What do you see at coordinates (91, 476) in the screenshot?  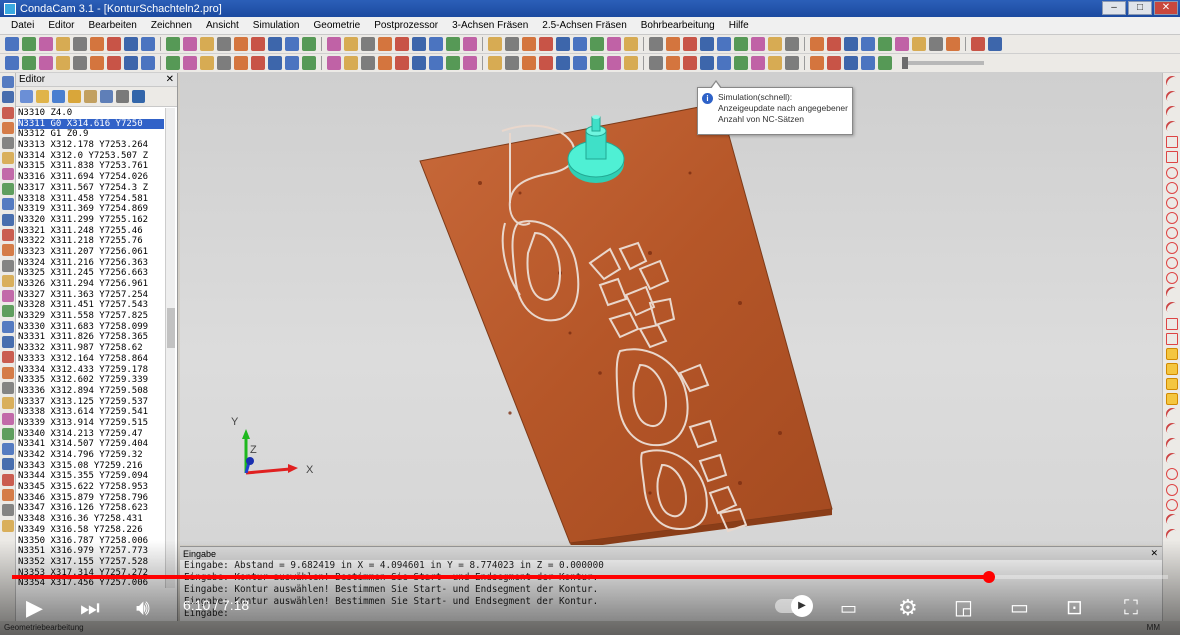 I see `nc-line: N3344 X315.355 Y7259.094` at bounding box center [91, 476].